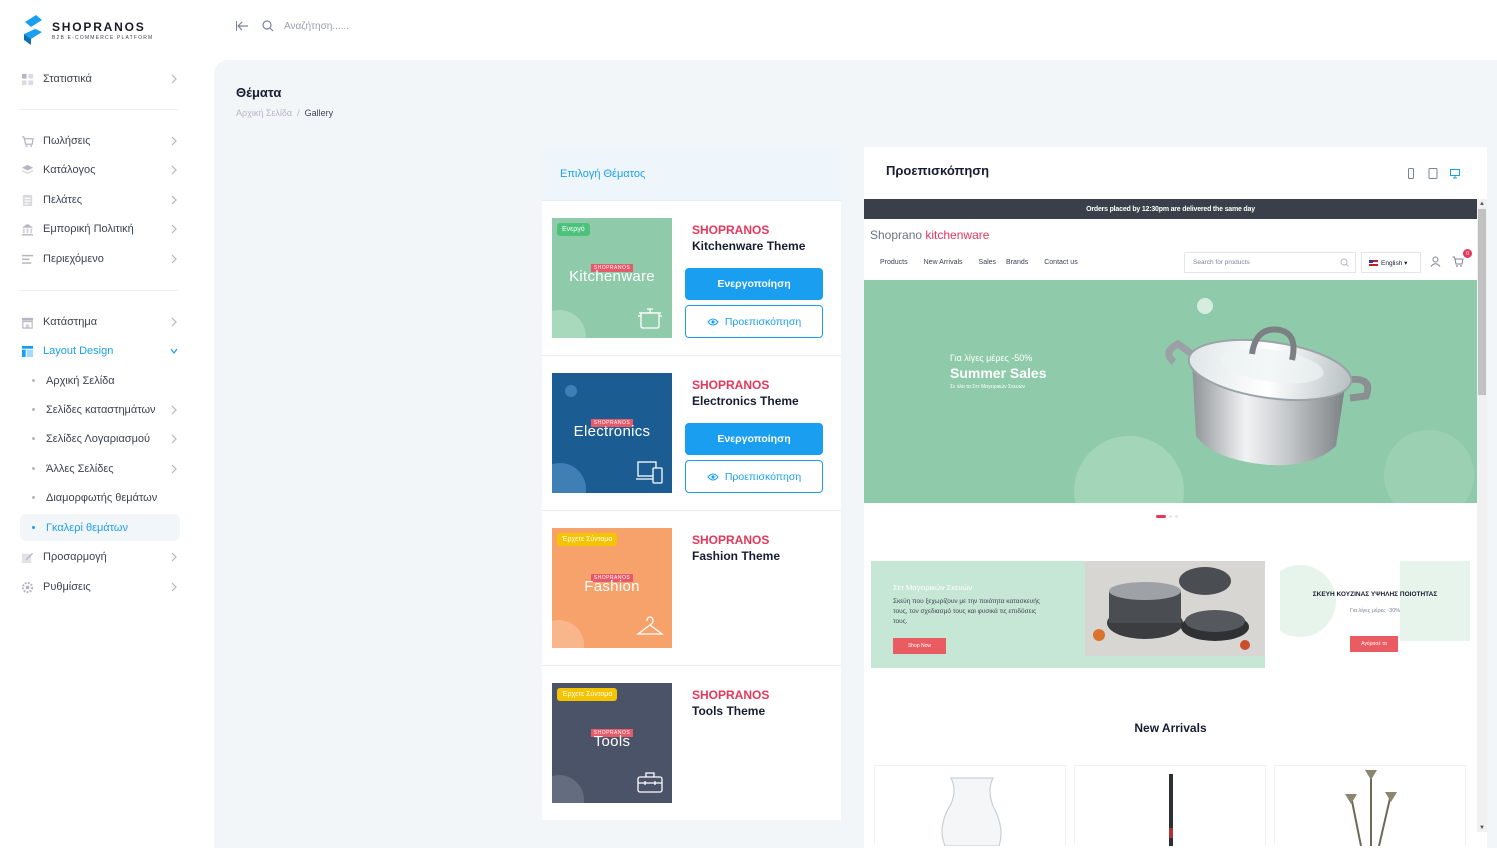 Image resolution: width=1497 pixels, height=848 pixels. I want to click on layout-icon, so click(27, 351).